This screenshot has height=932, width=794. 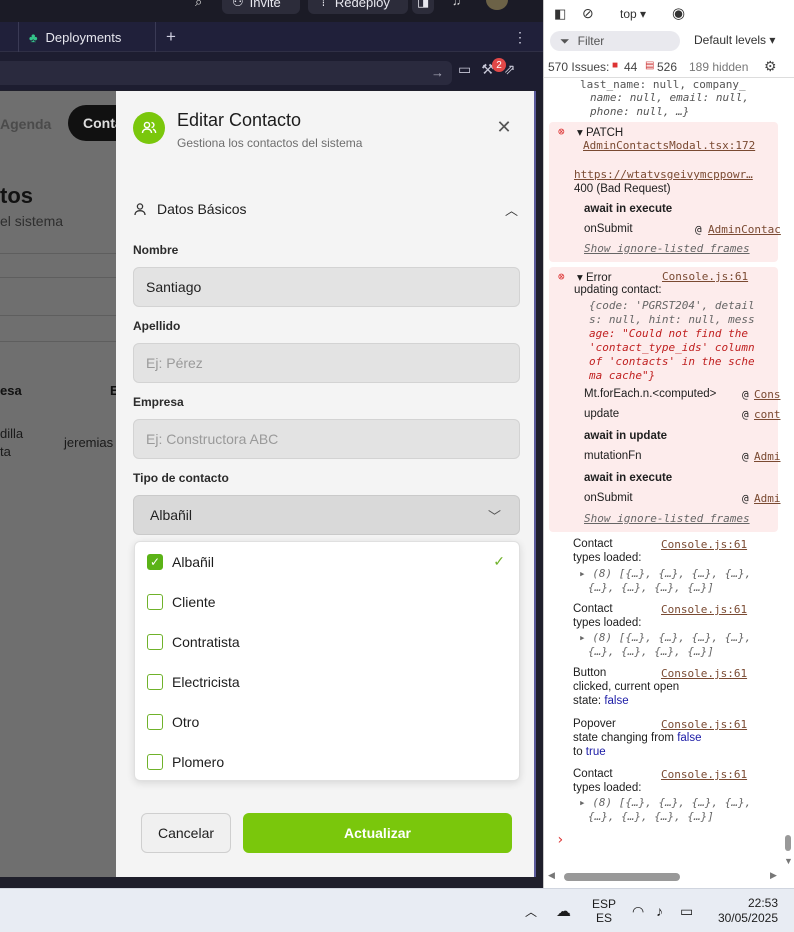 What do you see at coordinates (326, 209) in the screenshot?
I see `section-datos-basicos: Datos Básicos ︿` at bounding box center [326, 209].